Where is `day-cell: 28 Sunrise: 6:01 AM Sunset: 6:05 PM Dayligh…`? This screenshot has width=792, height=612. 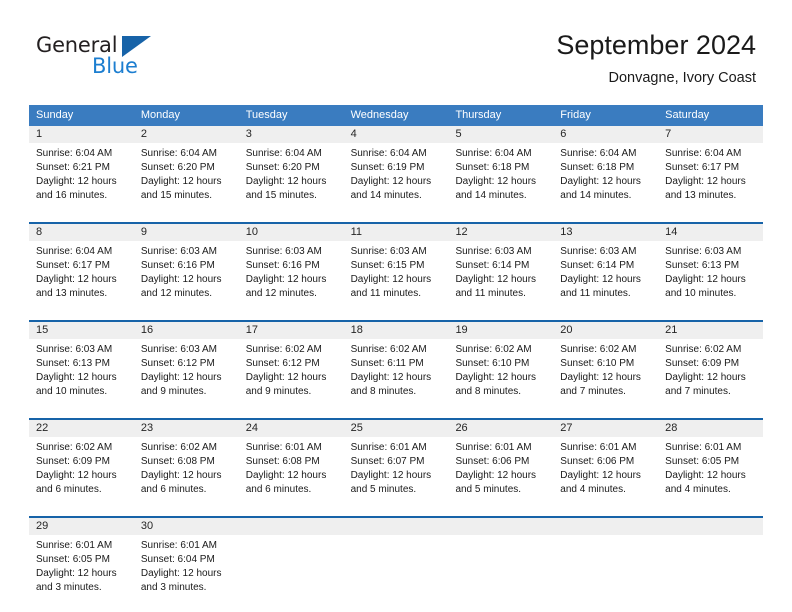 day-cell: 28 Sunrise: 6:01 AM Sunset: 6:05 PM Dayligh… is located at coordinates (711, 464).